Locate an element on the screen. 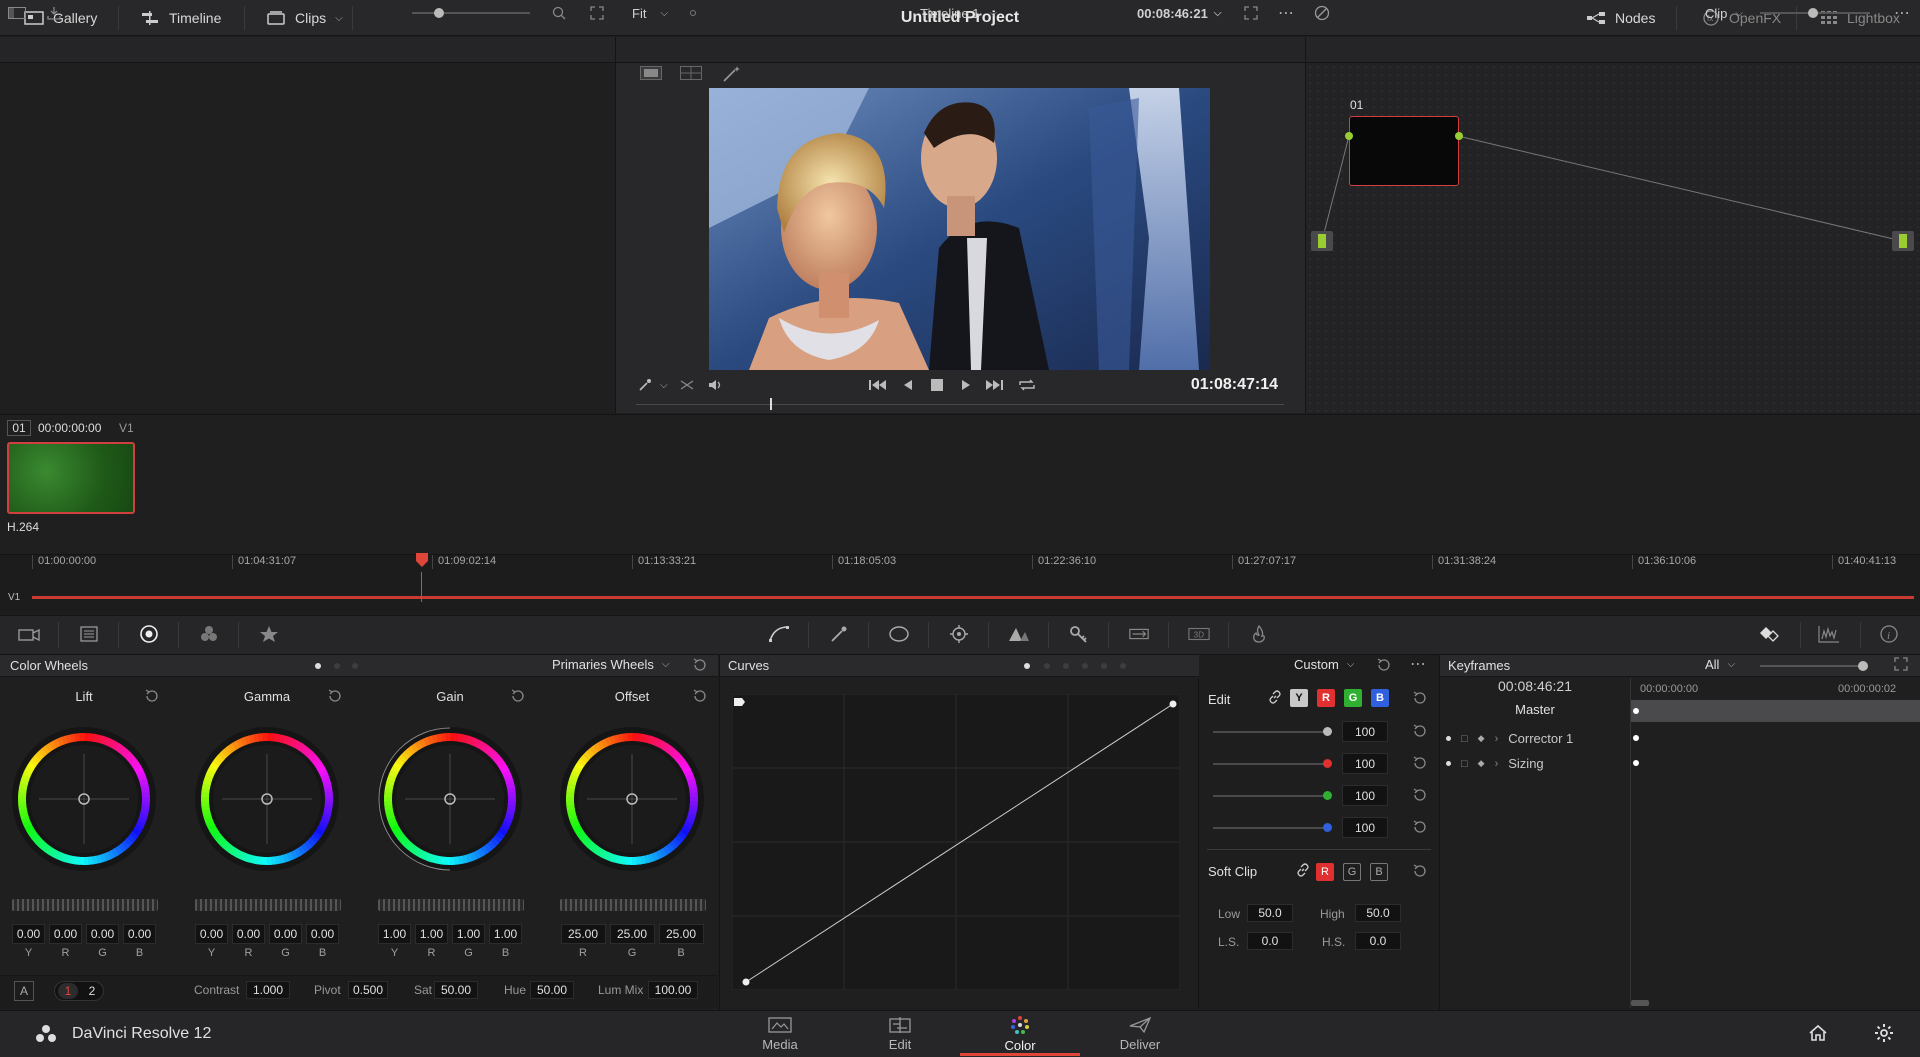 This screenshot has width=1920, height=1057. color-wheels-tool is located at coordinates (149, 634).